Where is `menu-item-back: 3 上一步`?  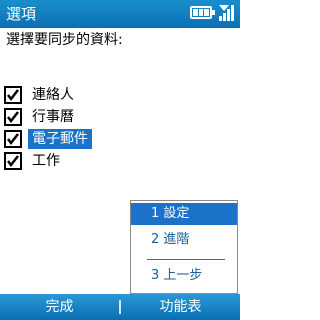 menu-item-back: 3 上一步 is located at coordinates (184, 276).